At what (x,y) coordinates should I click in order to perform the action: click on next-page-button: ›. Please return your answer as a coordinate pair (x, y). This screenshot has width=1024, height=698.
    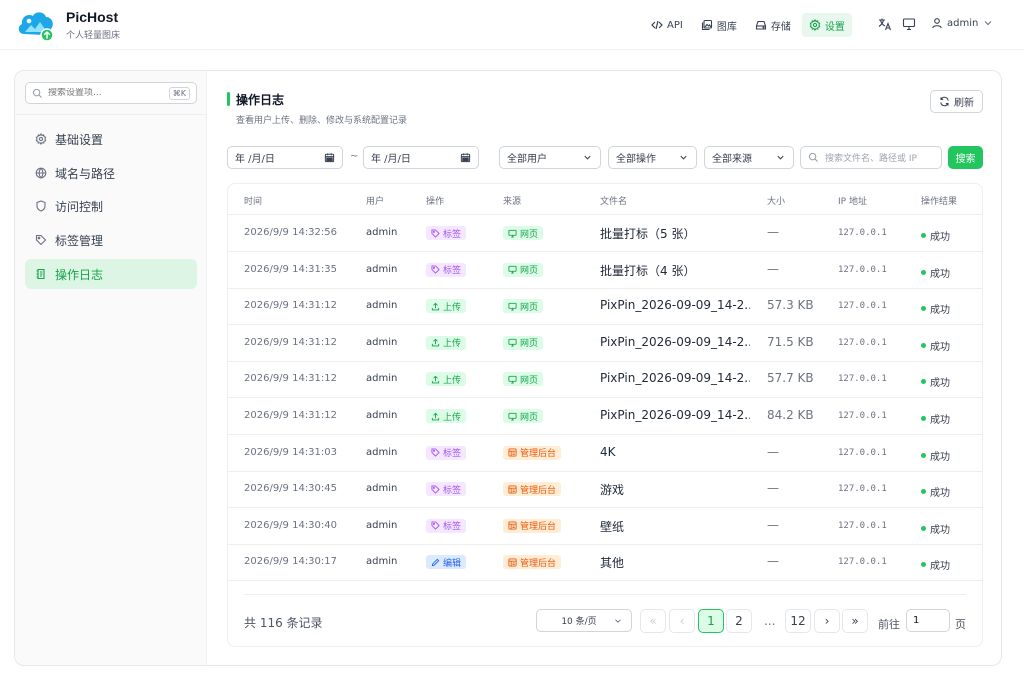
    Looking at the image, I should click on (827, 621).